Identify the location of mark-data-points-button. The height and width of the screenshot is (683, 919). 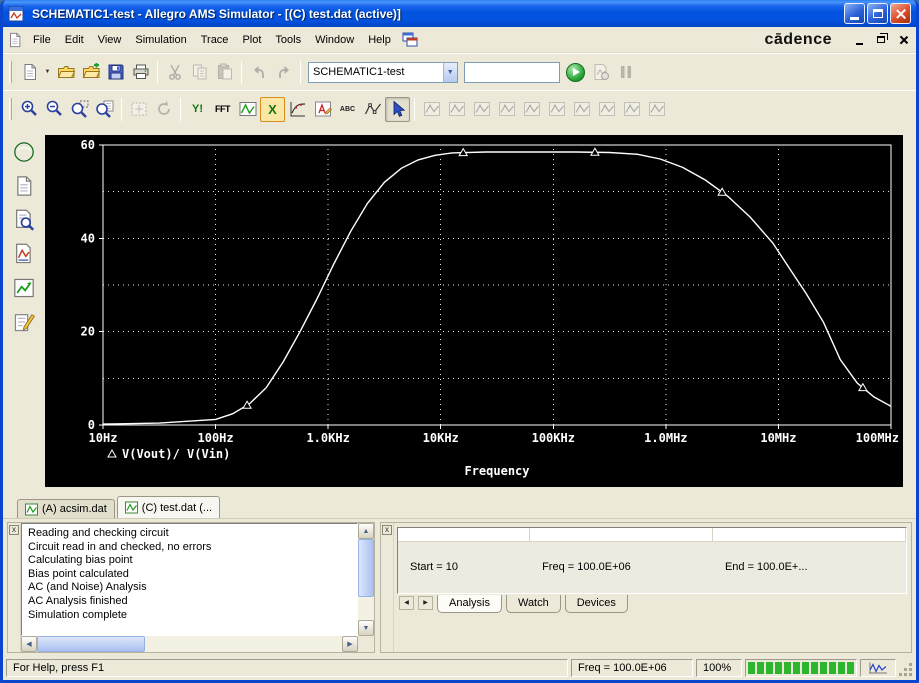
(372, 109).